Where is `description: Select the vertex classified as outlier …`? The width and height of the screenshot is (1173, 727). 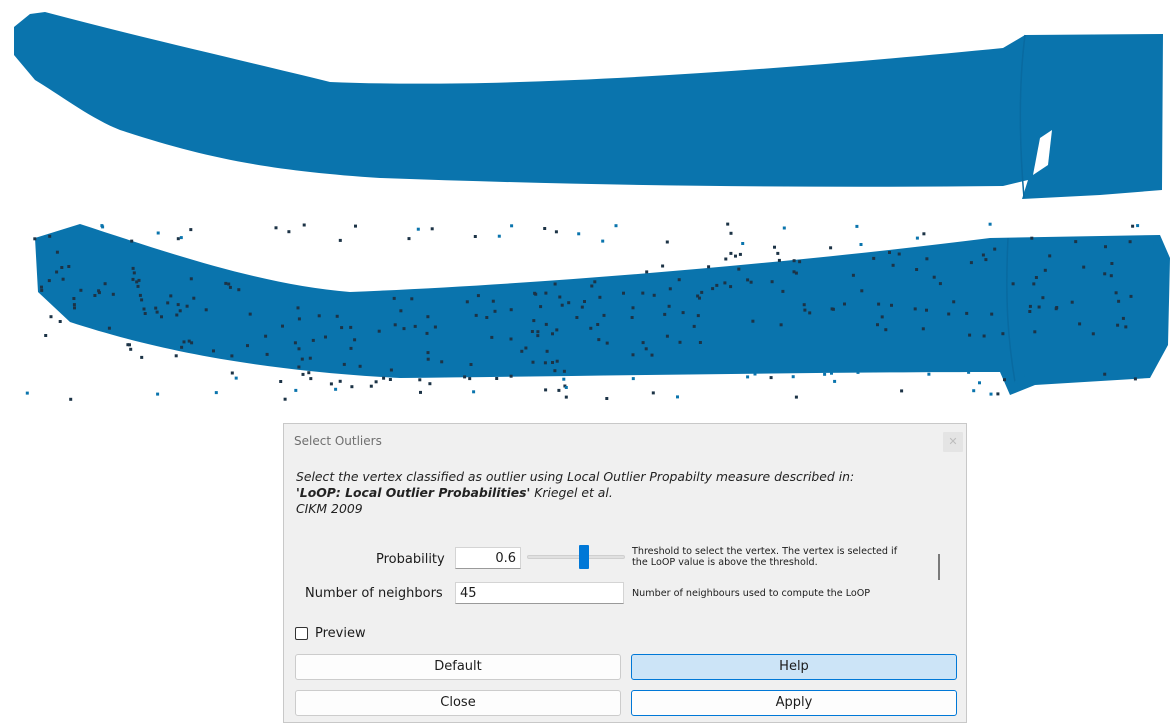 description: Select the vertex classified as outlier … is located at coordinates (621, 493).